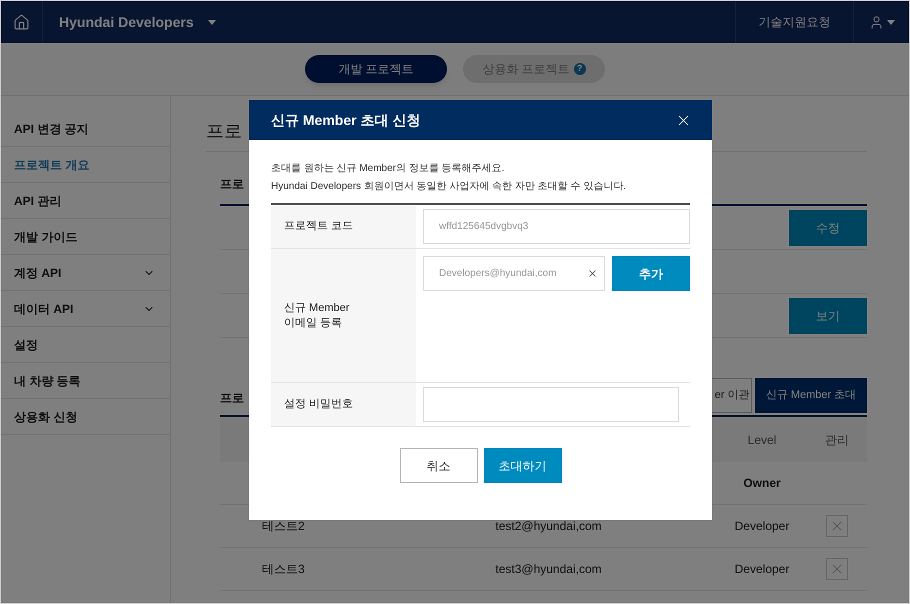  Describe the element at coordinates (439, 465) in the screenshot. I see `cancel-button: 취소` at that location.